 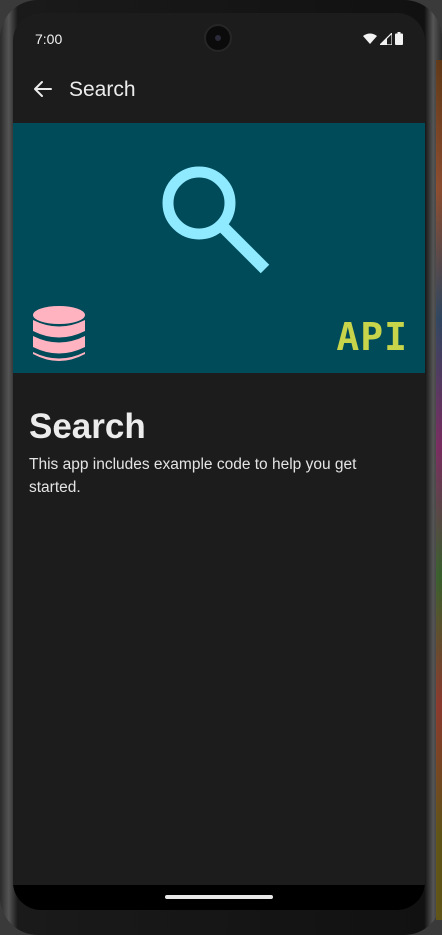 I want to click on app-bar: Search, so click(x=219, y=91).